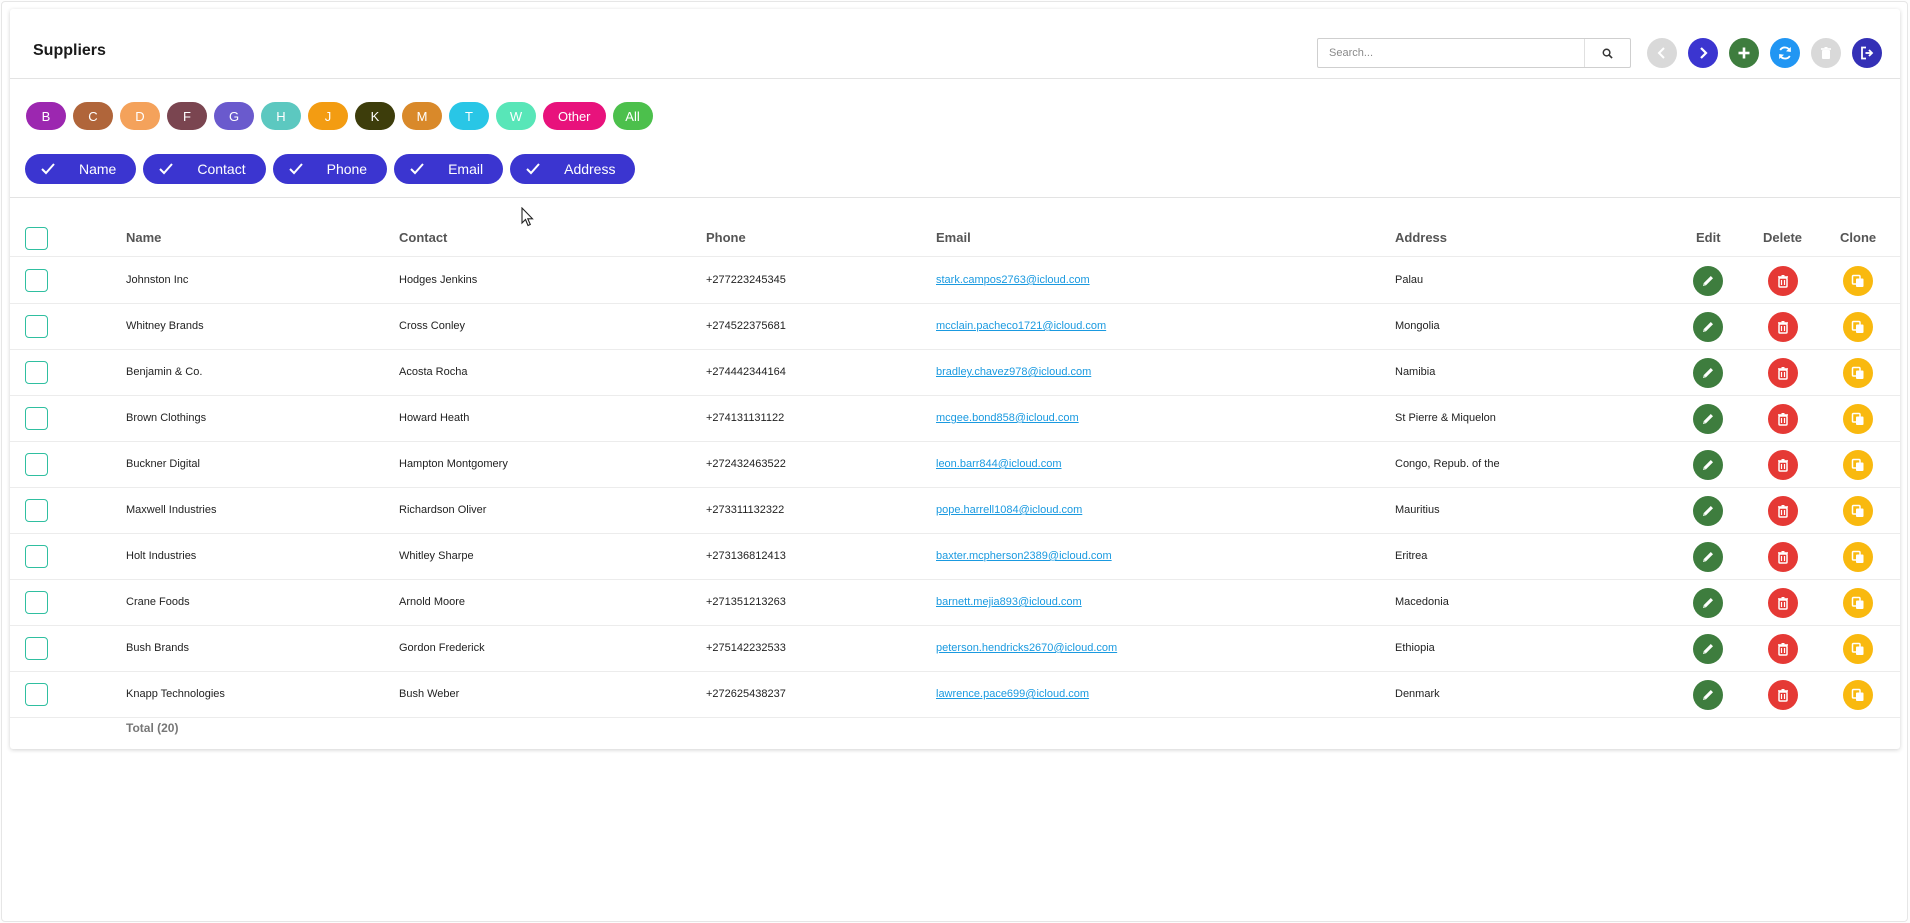 This screenshot has width=1910, height=923. I want to click on cell-email-link: stark.campos2763@icloud.com, so click(1013, 280).